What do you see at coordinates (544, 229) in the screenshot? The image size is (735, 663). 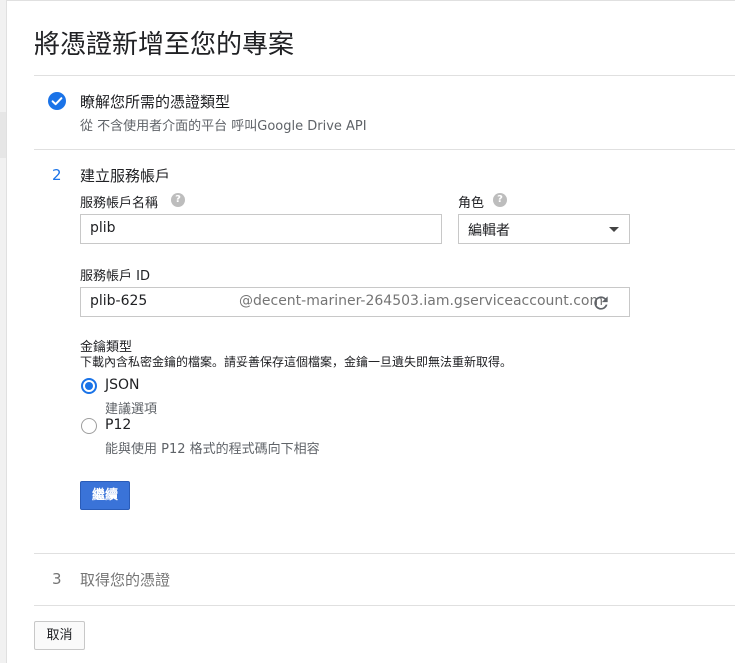 I see `role-select: 編輯者` at bounding box center [544, 229].